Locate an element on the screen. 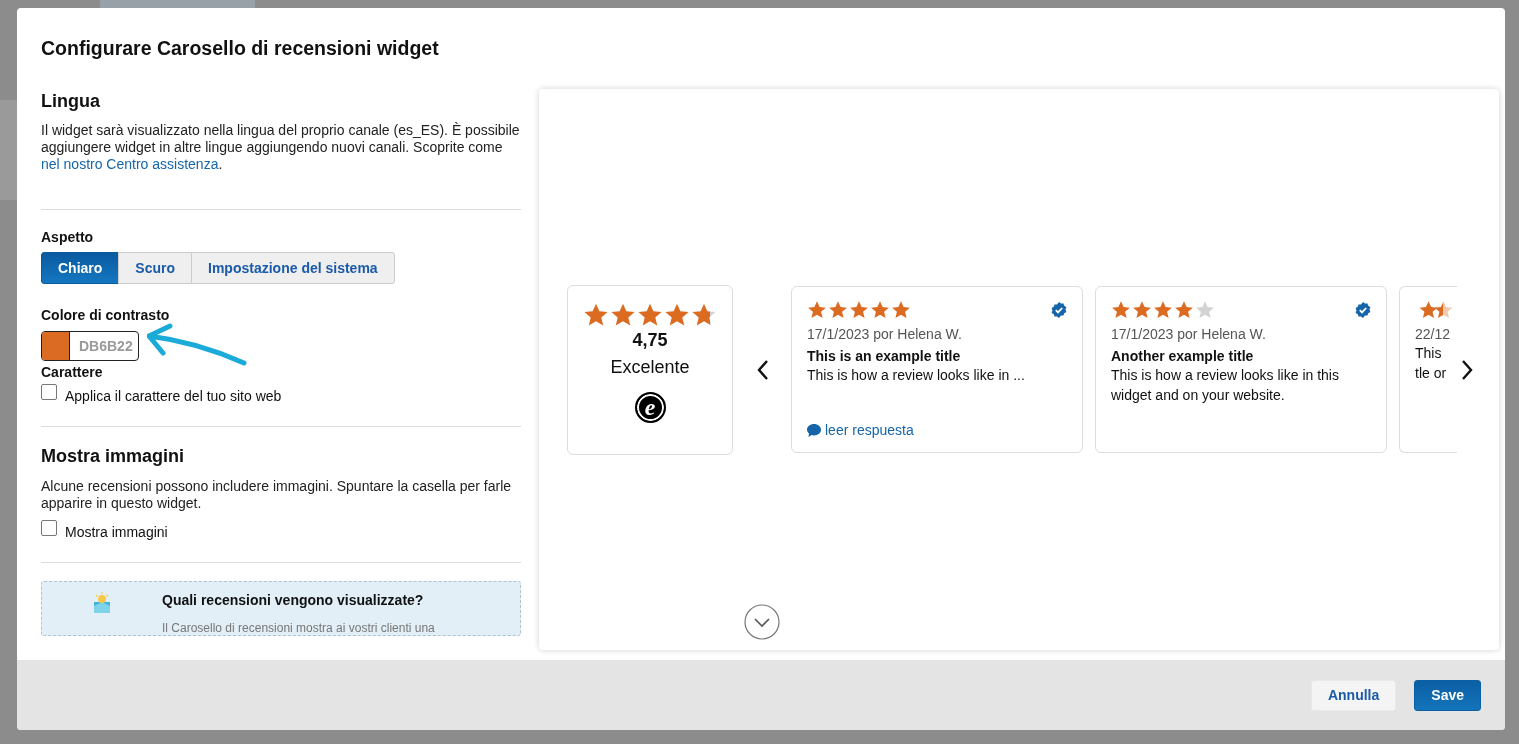  checkbox-label: Applica il carattere del tuo sito web is located at coordinates (173, 396).